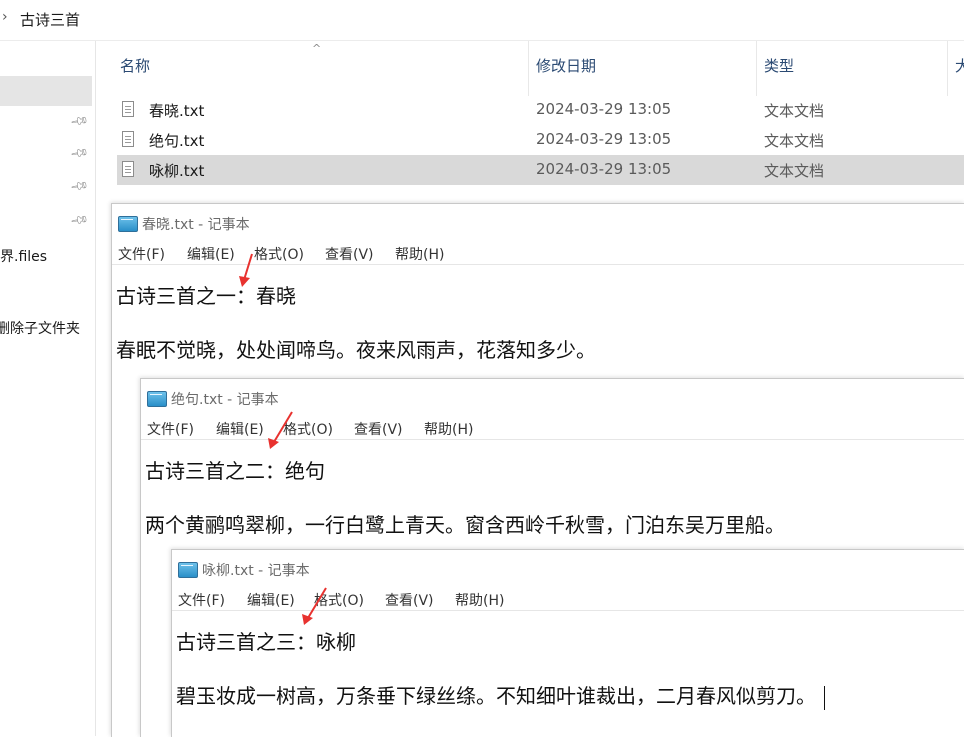  I want to click on poem-text-line: 碧玉妆成一树高，万条垂下绿丝绦。不知细叶谁裁出，二月春风似剪刀。, so click(500, 695).